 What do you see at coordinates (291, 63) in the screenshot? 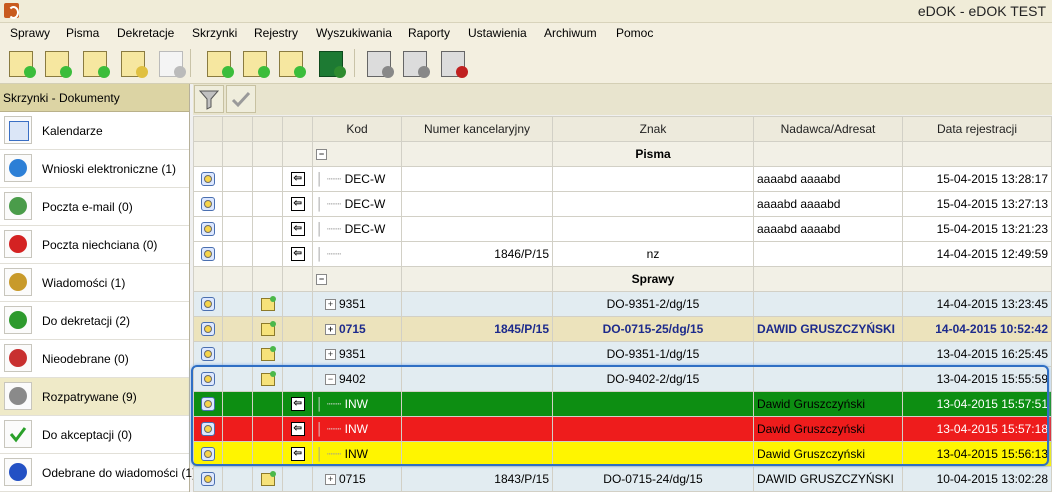
I see `refresh-list-3-button` at bounding box center [291, 63].